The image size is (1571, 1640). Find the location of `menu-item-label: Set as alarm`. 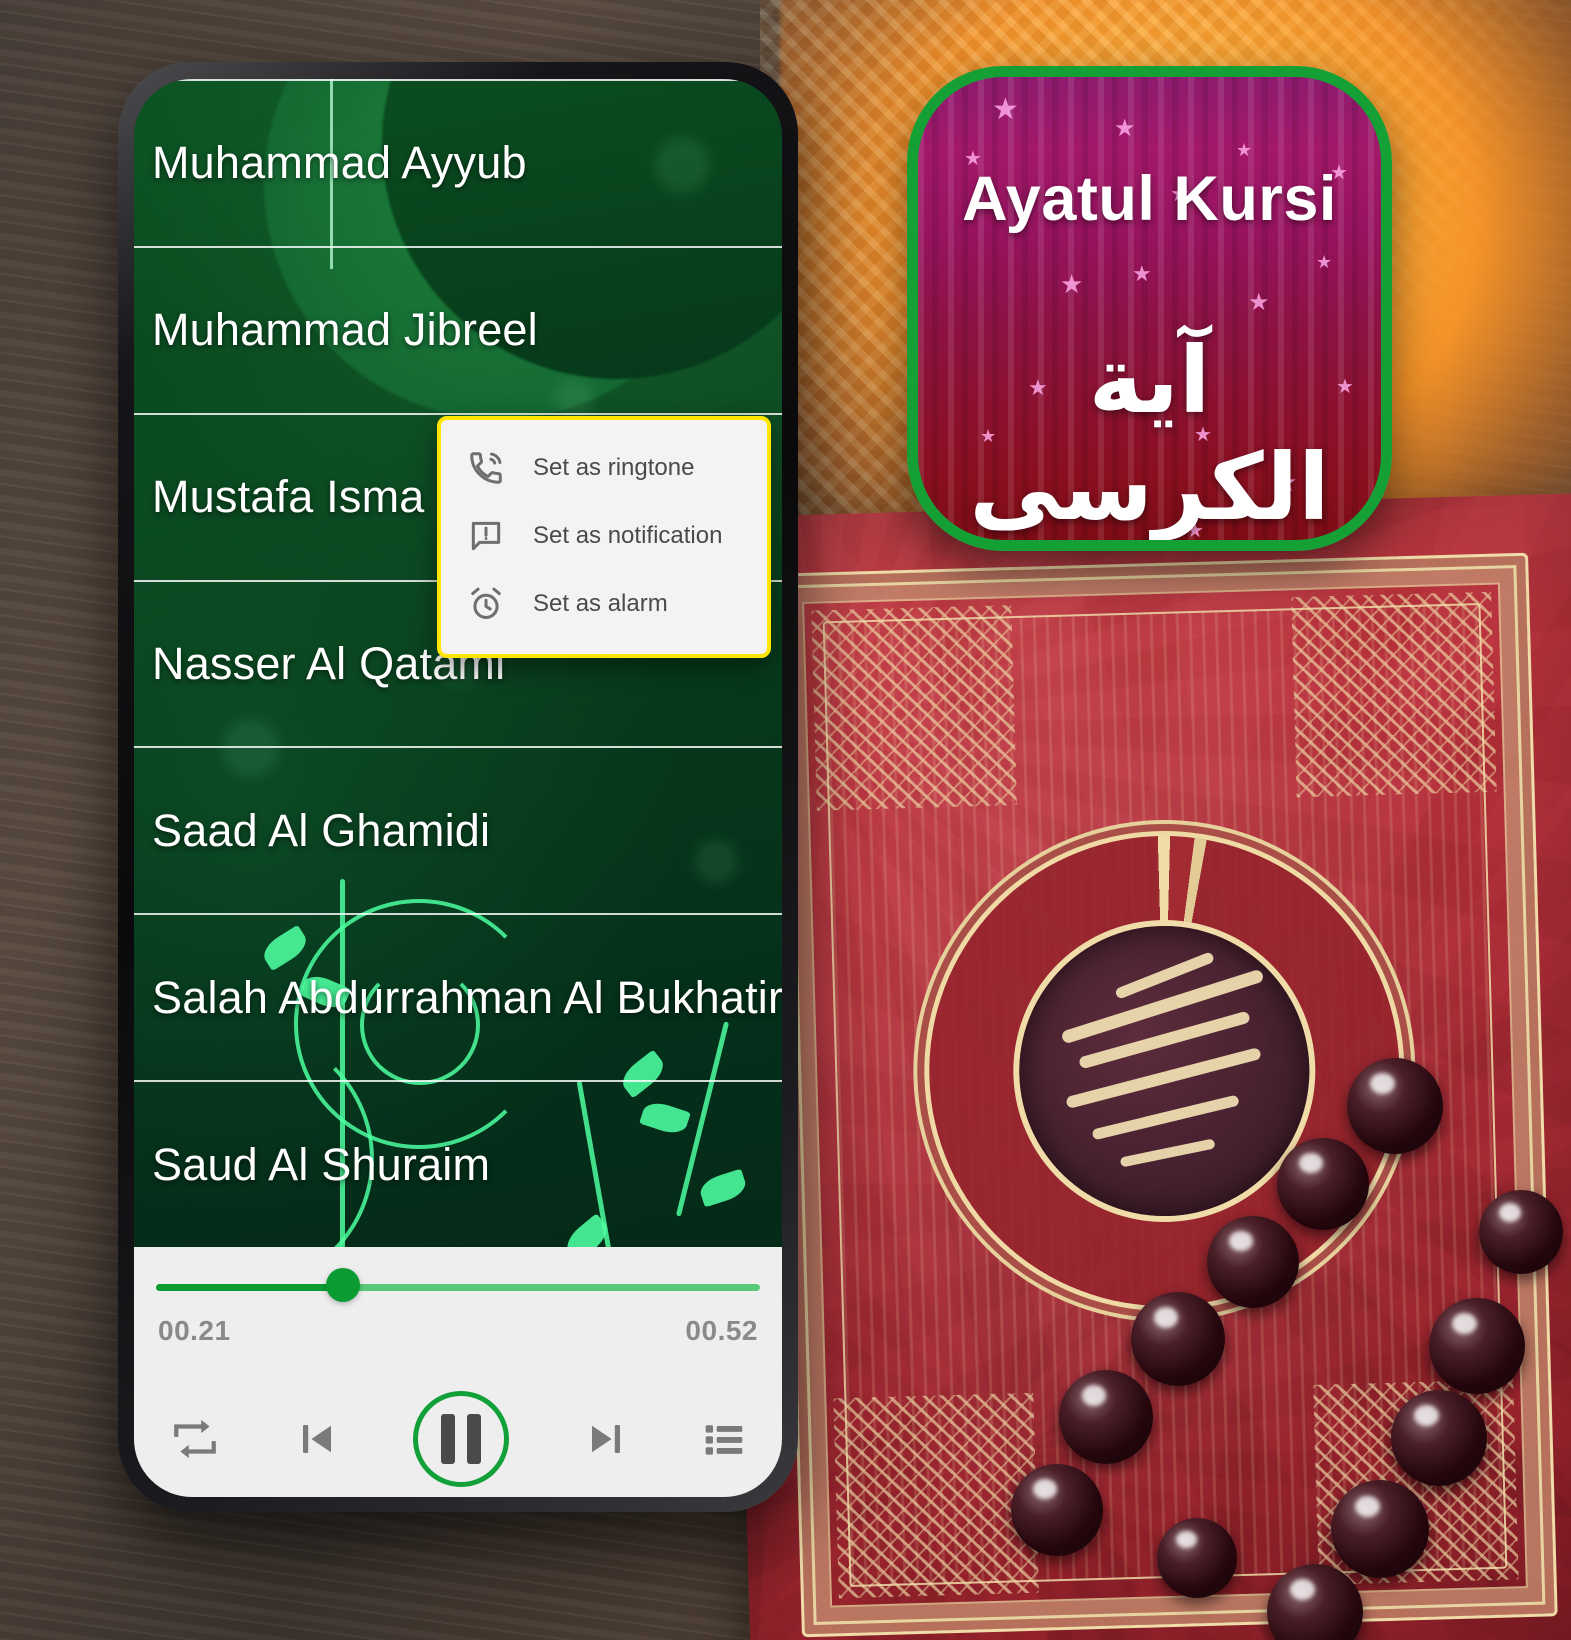

menu-item-label: Set as alarm is located at coordinates (600, 603).